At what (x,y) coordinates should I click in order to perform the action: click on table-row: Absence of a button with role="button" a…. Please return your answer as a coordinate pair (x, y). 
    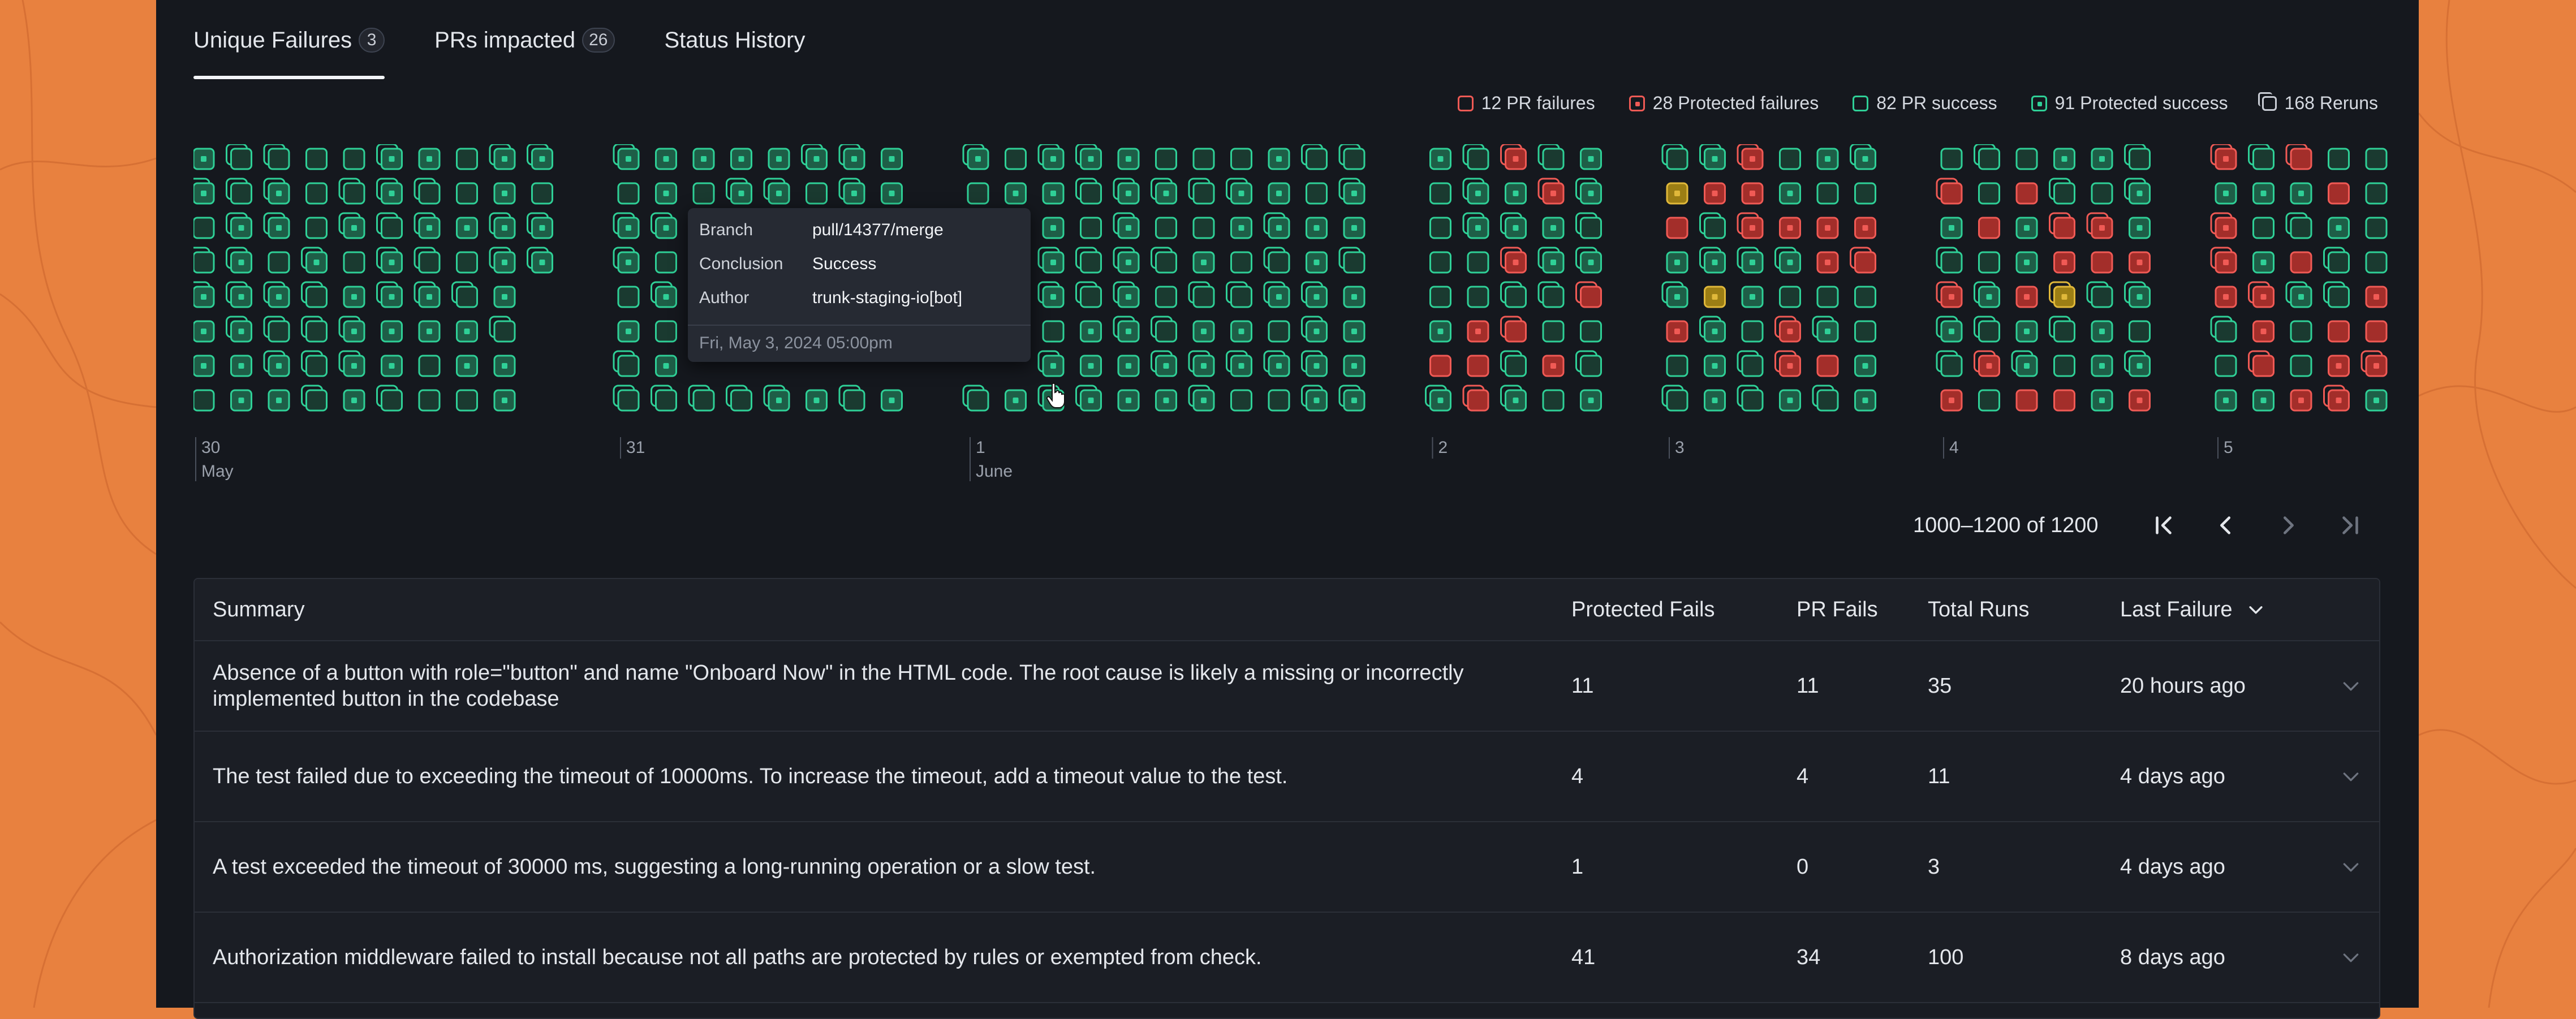
    Looking at the image, I should click on (1287, 686).